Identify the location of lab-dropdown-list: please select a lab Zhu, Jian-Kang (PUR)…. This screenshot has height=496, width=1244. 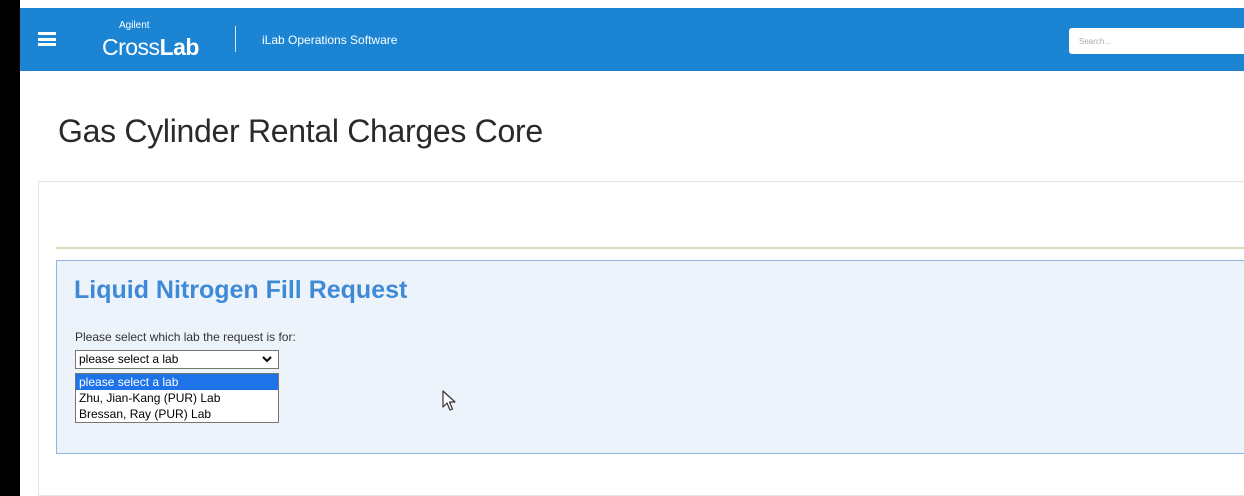
(177, 398).